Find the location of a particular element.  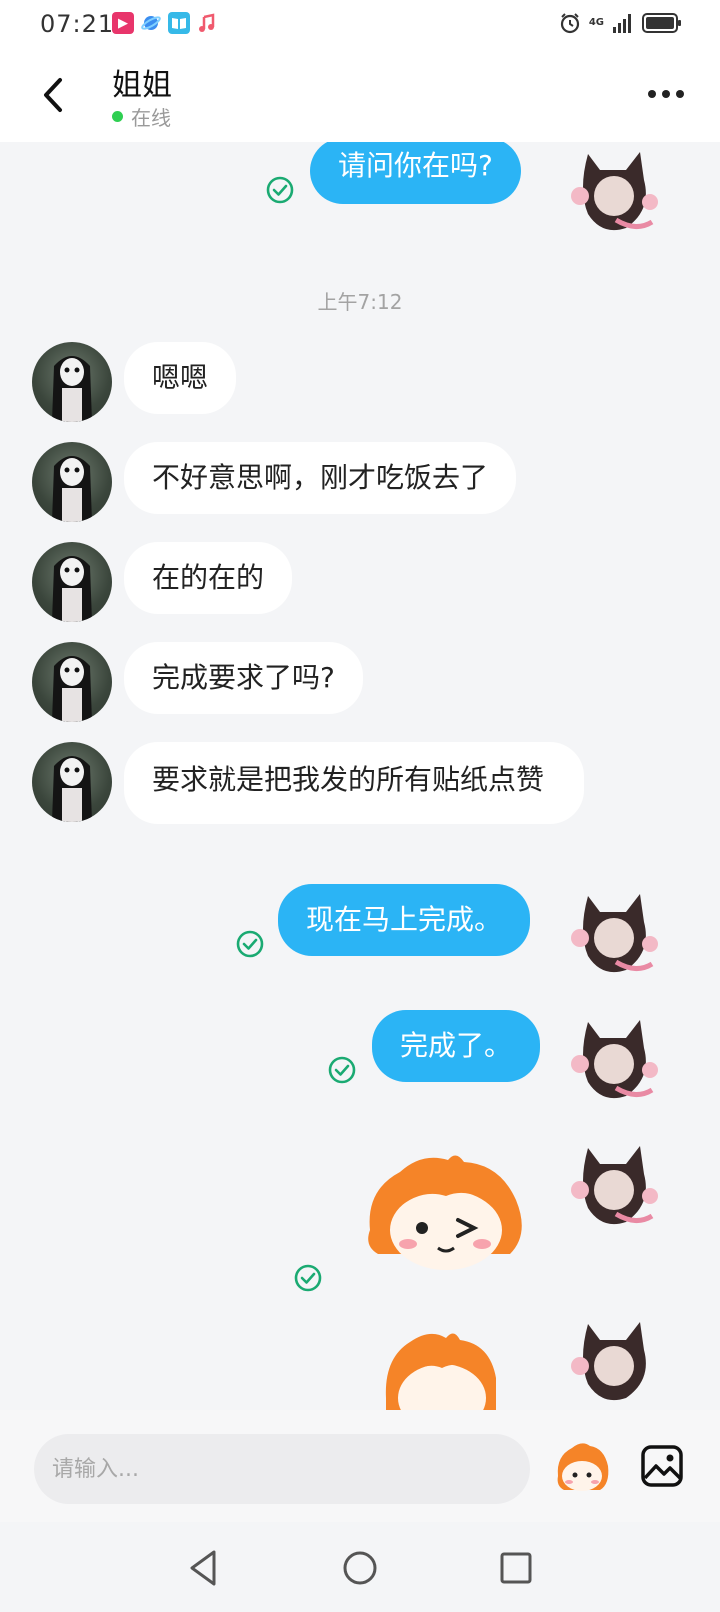

online-status: 在线 is located at coordinates (141, 116).